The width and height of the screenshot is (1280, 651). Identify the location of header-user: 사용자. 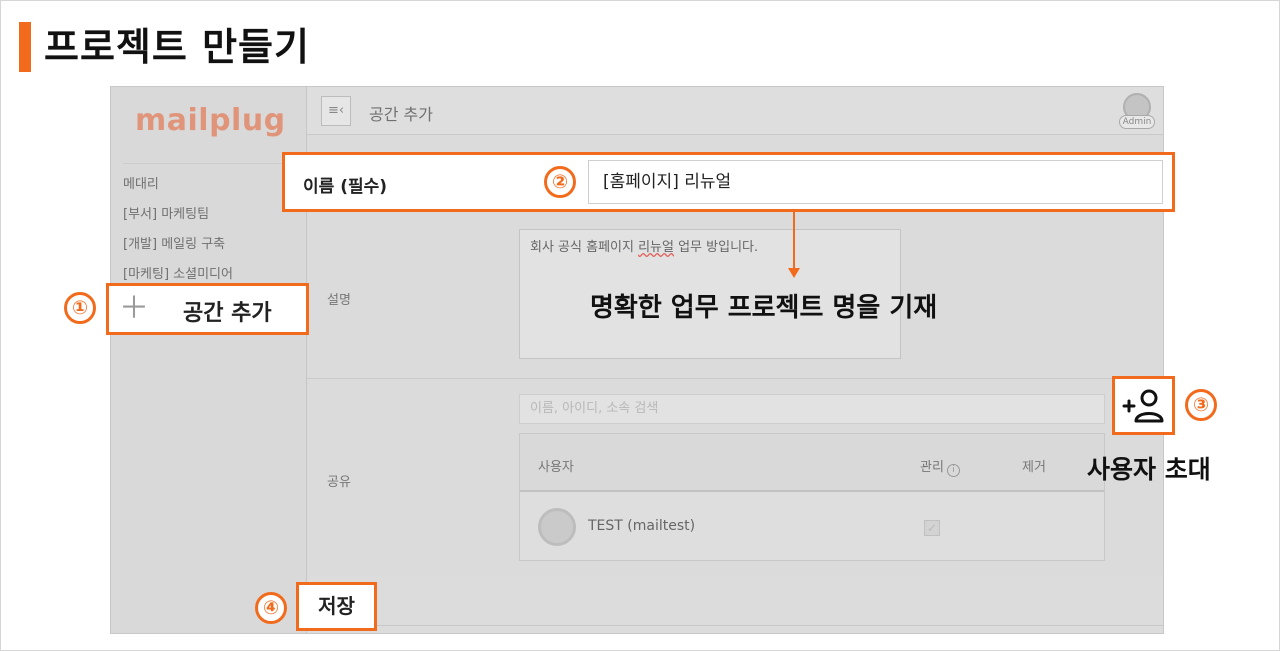
(556, 467).